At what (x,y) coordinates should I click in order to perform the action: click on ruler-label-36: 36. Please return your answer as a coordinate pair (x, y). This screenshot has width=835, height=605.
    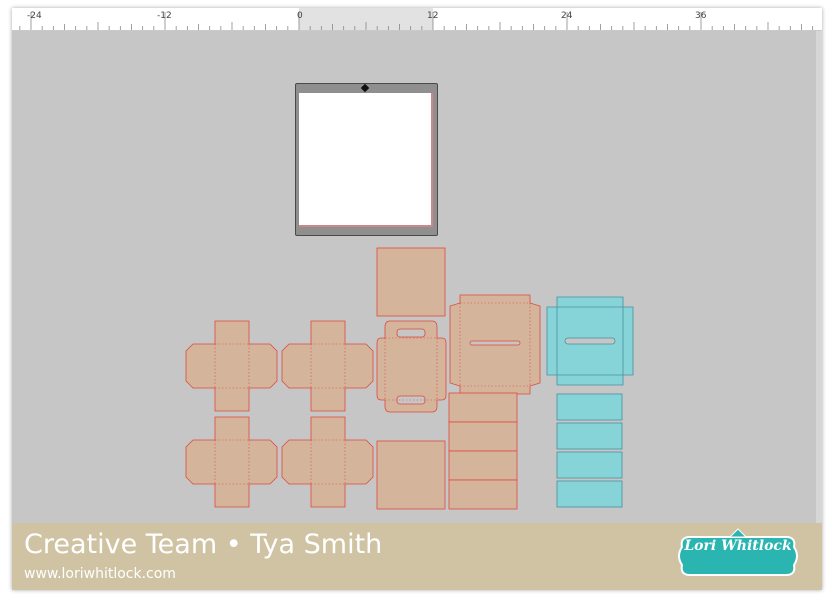
    Looking at the image, I should click on (701, 16).